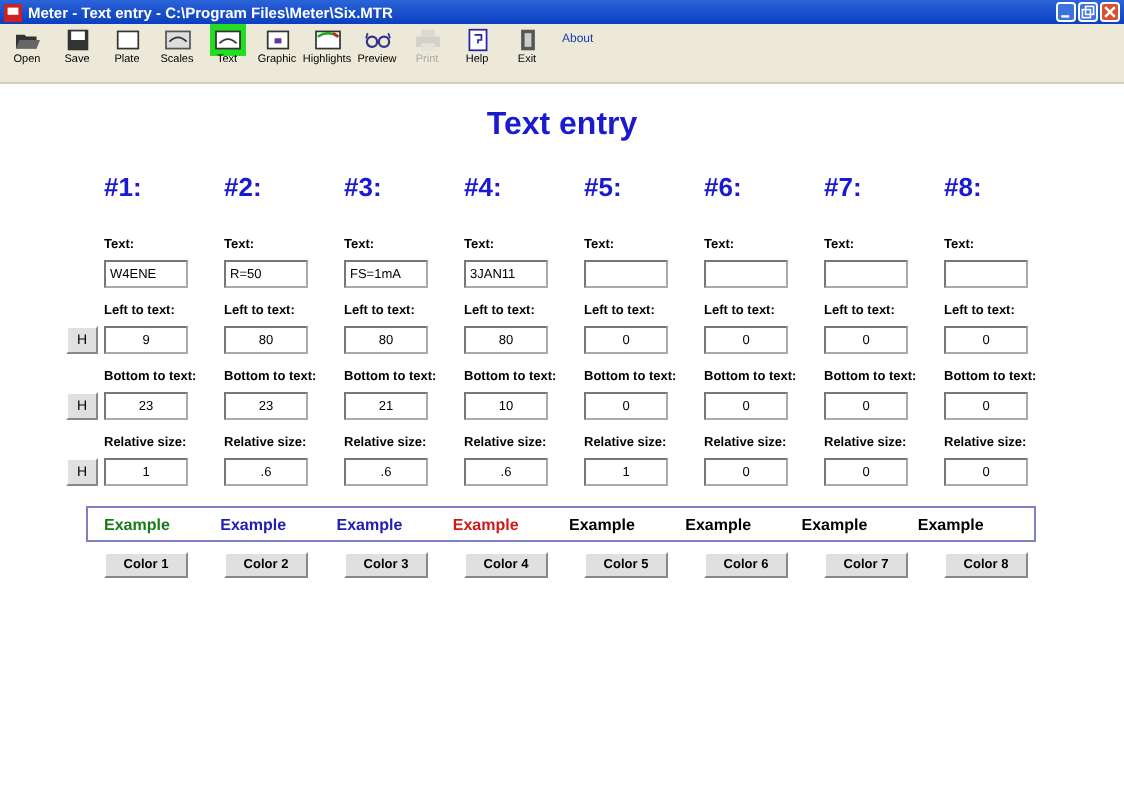 This screenshot has height=800, width=1124. I want to click on printer-icon, so click(427, 40).